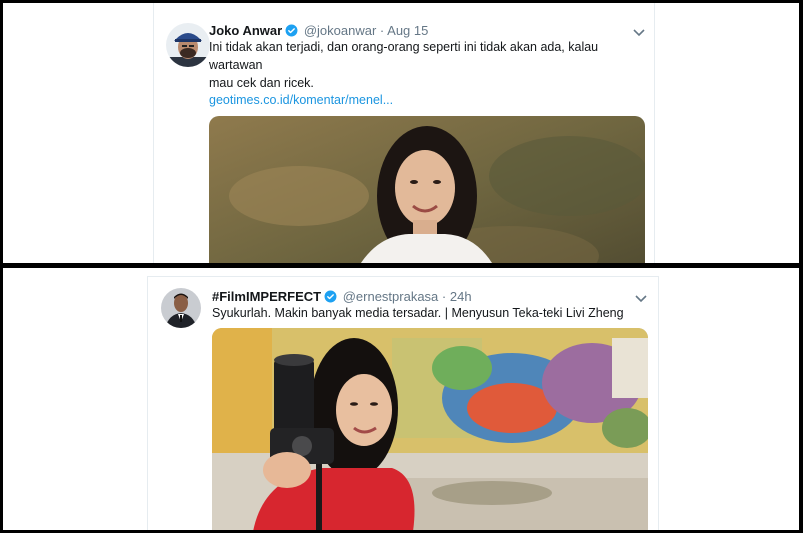  What do you see at coordinates (245, 30) in the screenshot?
I see `display-name: Joko Anwar` at bounding box center [245, 30].